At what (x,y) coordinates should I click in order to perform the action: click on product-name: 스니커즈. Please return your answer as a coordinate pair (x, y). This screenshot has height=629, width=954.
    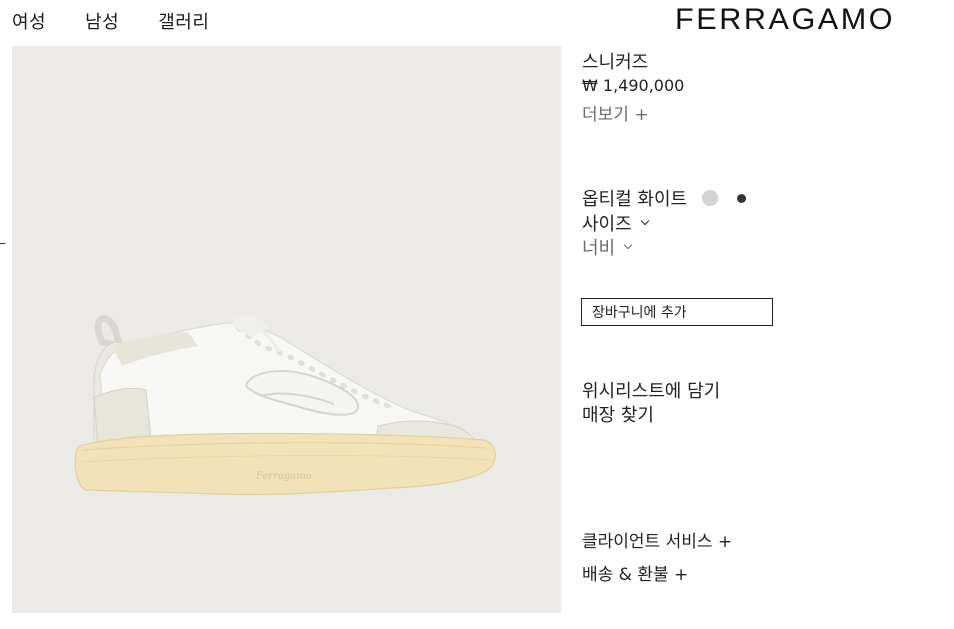
    Looking at the image, I should click on (615, 62).